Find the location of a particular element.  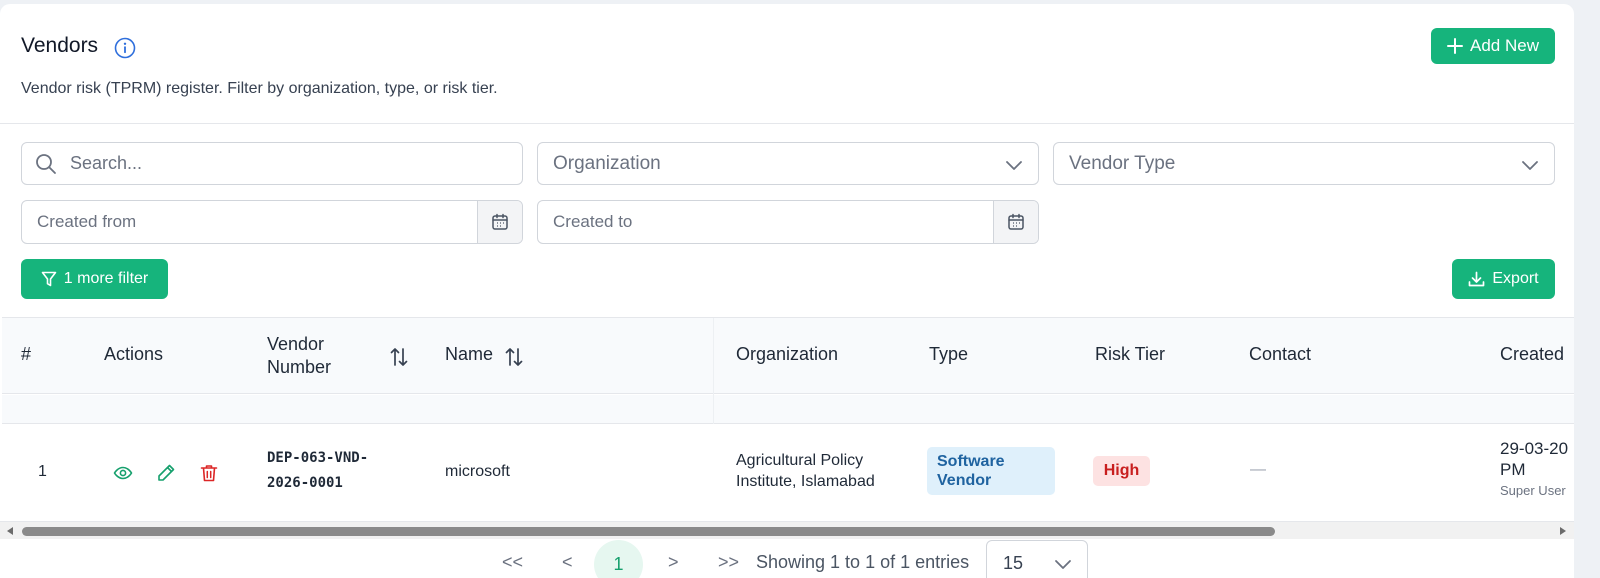

organization-line2: Institute, Islamabad is located at coordinates (805, 481).